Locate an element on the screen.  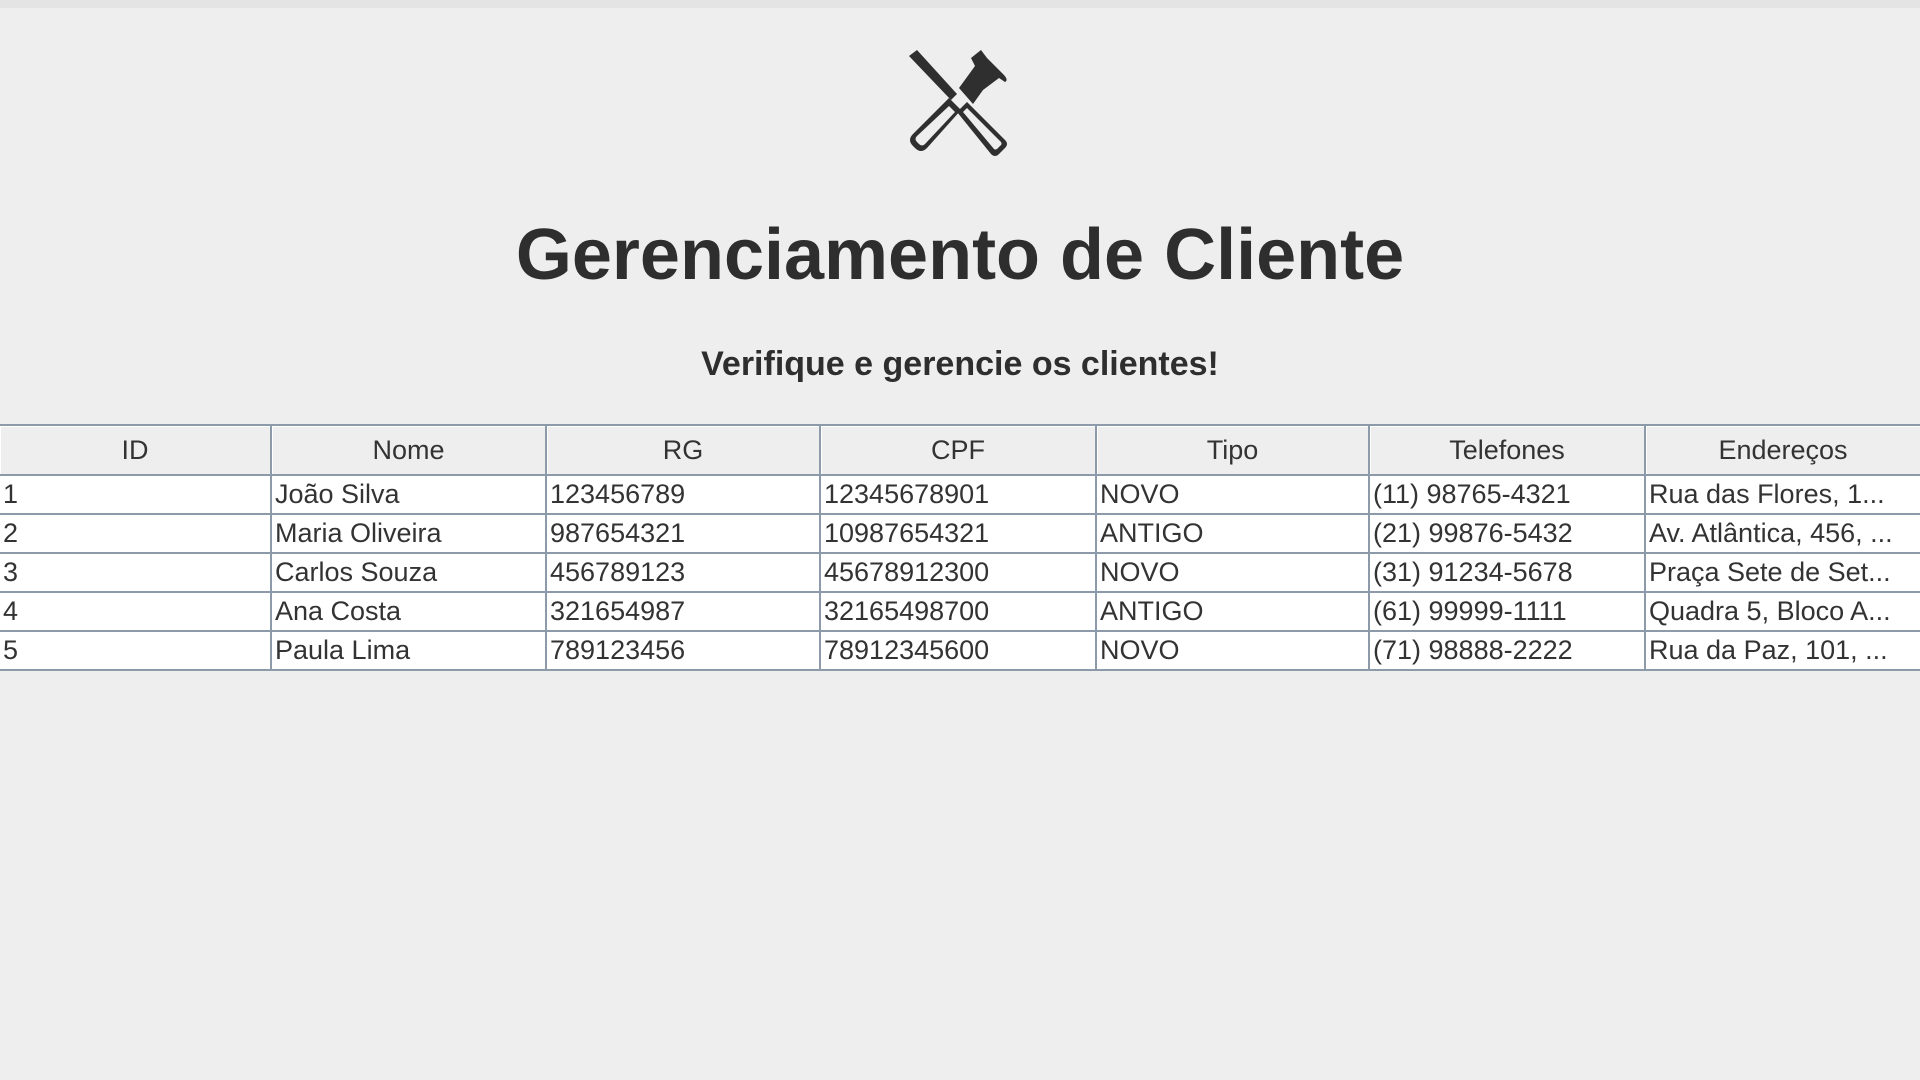
cell-id: 3 is located at coordinates (136, 572).